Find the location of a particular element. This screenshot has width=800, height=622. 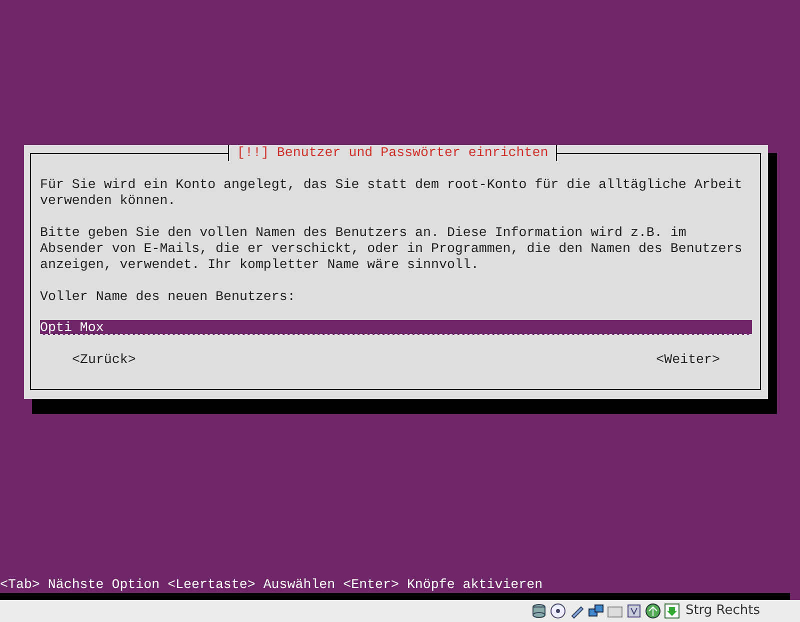

network-icon is located at coordinates (596, 611).